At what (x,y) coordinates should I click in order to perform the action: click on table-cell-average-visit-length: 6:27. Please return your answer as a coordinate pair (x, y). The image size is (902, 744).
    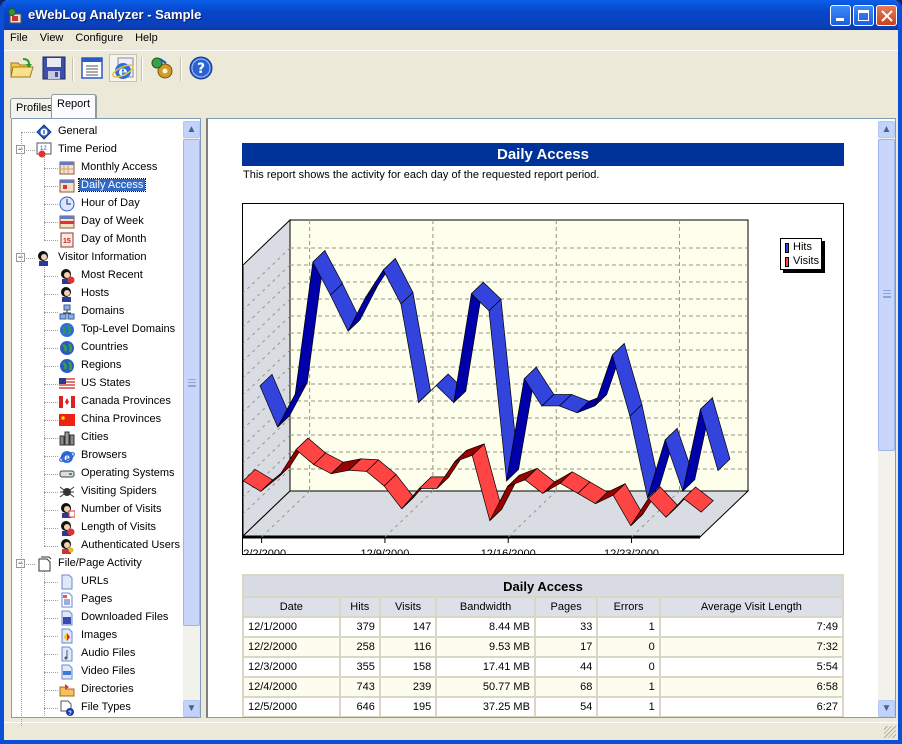
    Looking at the image, I should click on (751, 706).